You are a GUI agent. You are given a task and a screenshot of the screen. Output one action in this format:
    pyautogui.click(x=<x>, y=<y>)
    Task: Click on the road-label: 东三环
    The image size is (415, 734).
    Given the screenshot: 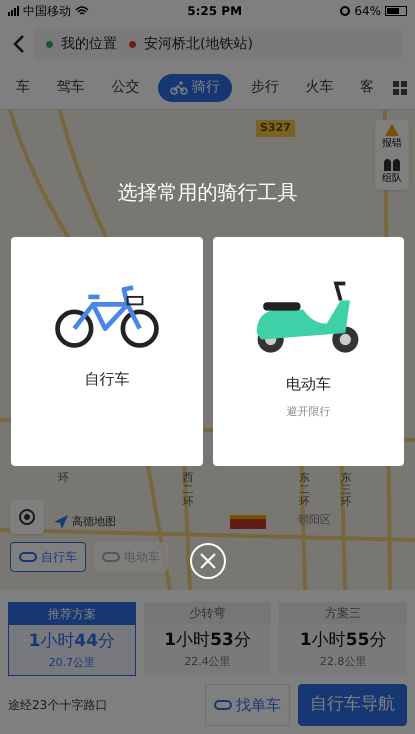 What is the action you would take?
    pyautogui.click(x=346, y=490)
    